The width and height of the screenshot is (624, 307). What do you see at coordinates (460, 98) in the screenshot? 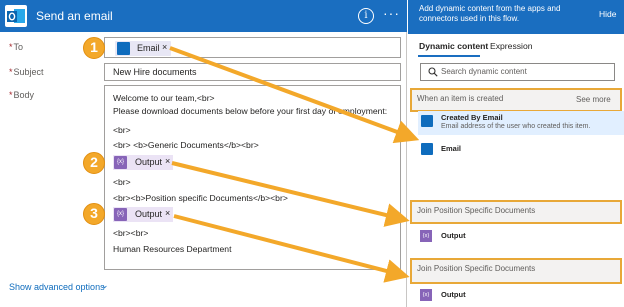
I see `section-title: When an item is created` at bounding box center [460, 98].